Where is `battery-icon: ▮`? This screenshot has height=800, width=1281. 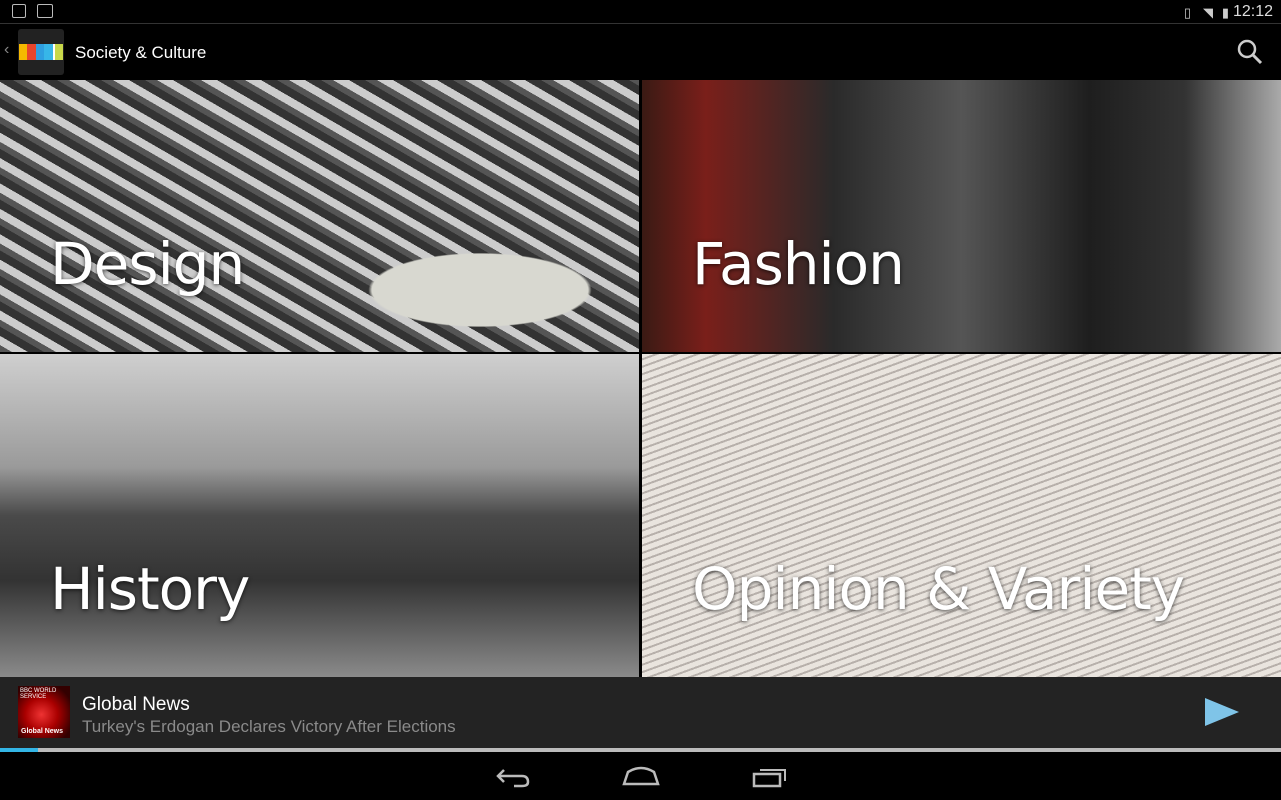
battery-icon: ▮ is located at coordinates (1225, 12).